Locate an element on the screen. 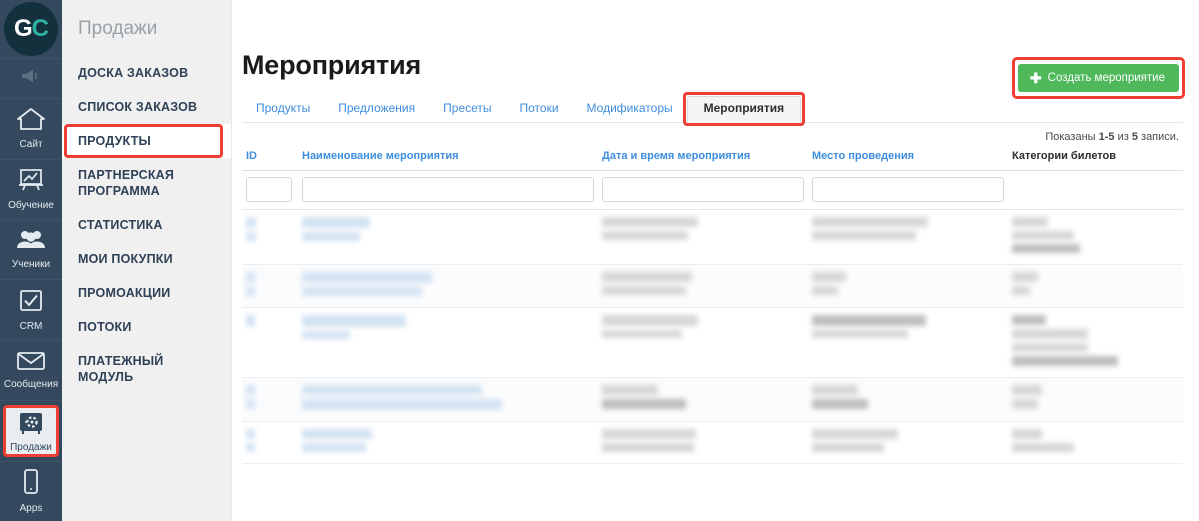  submenu-item-streams: ПОТОКИ is located at coordinates (146, 327).